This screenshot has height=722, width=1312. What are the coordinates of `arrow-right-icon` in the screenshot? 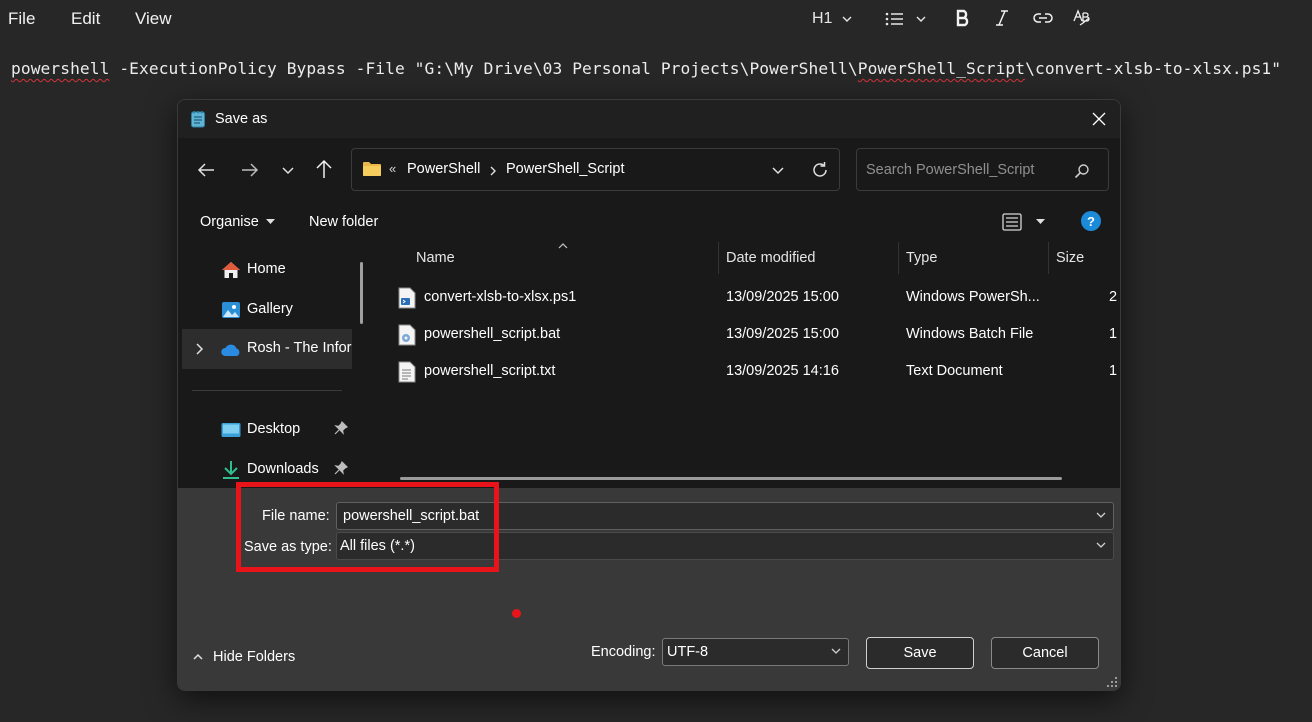 It's located at (250, 170).